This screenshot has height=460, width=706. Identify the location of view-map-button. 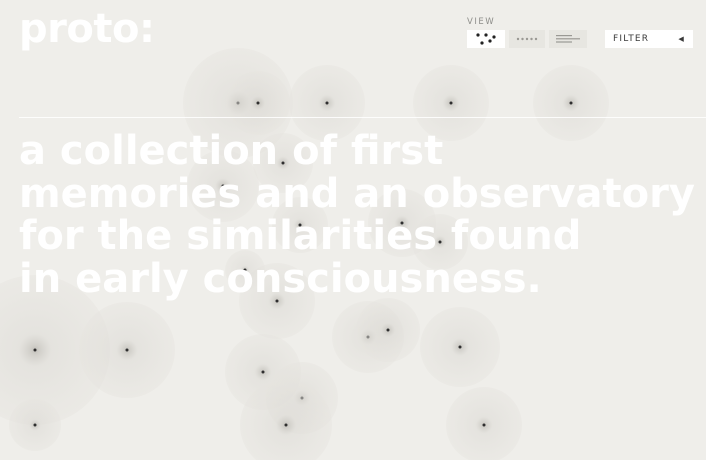
(486, 39).